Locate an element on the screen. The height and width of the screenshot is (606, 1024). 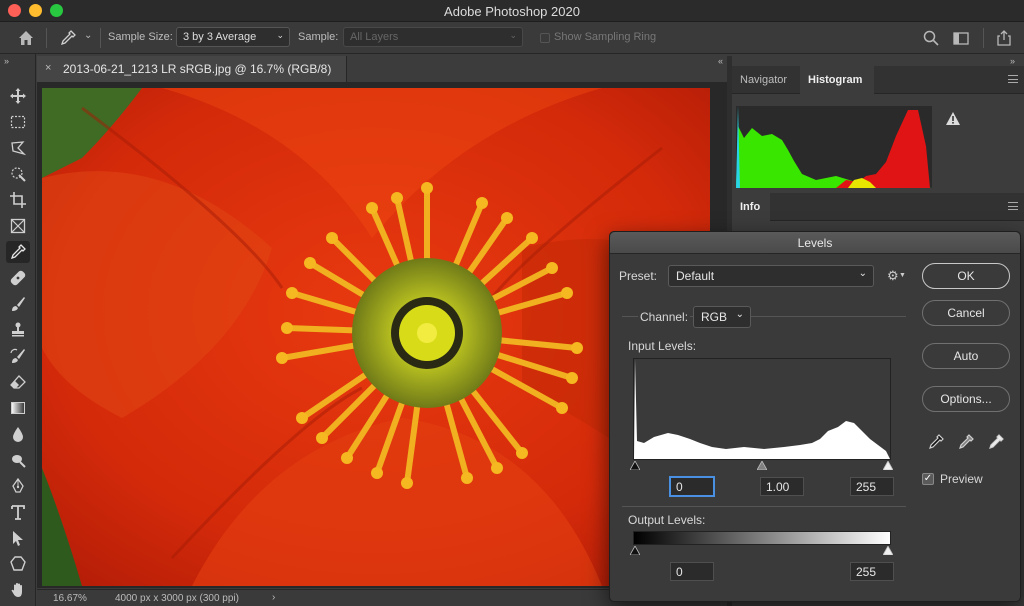
dialog-title: Levels is located at coordinates (815, 243).